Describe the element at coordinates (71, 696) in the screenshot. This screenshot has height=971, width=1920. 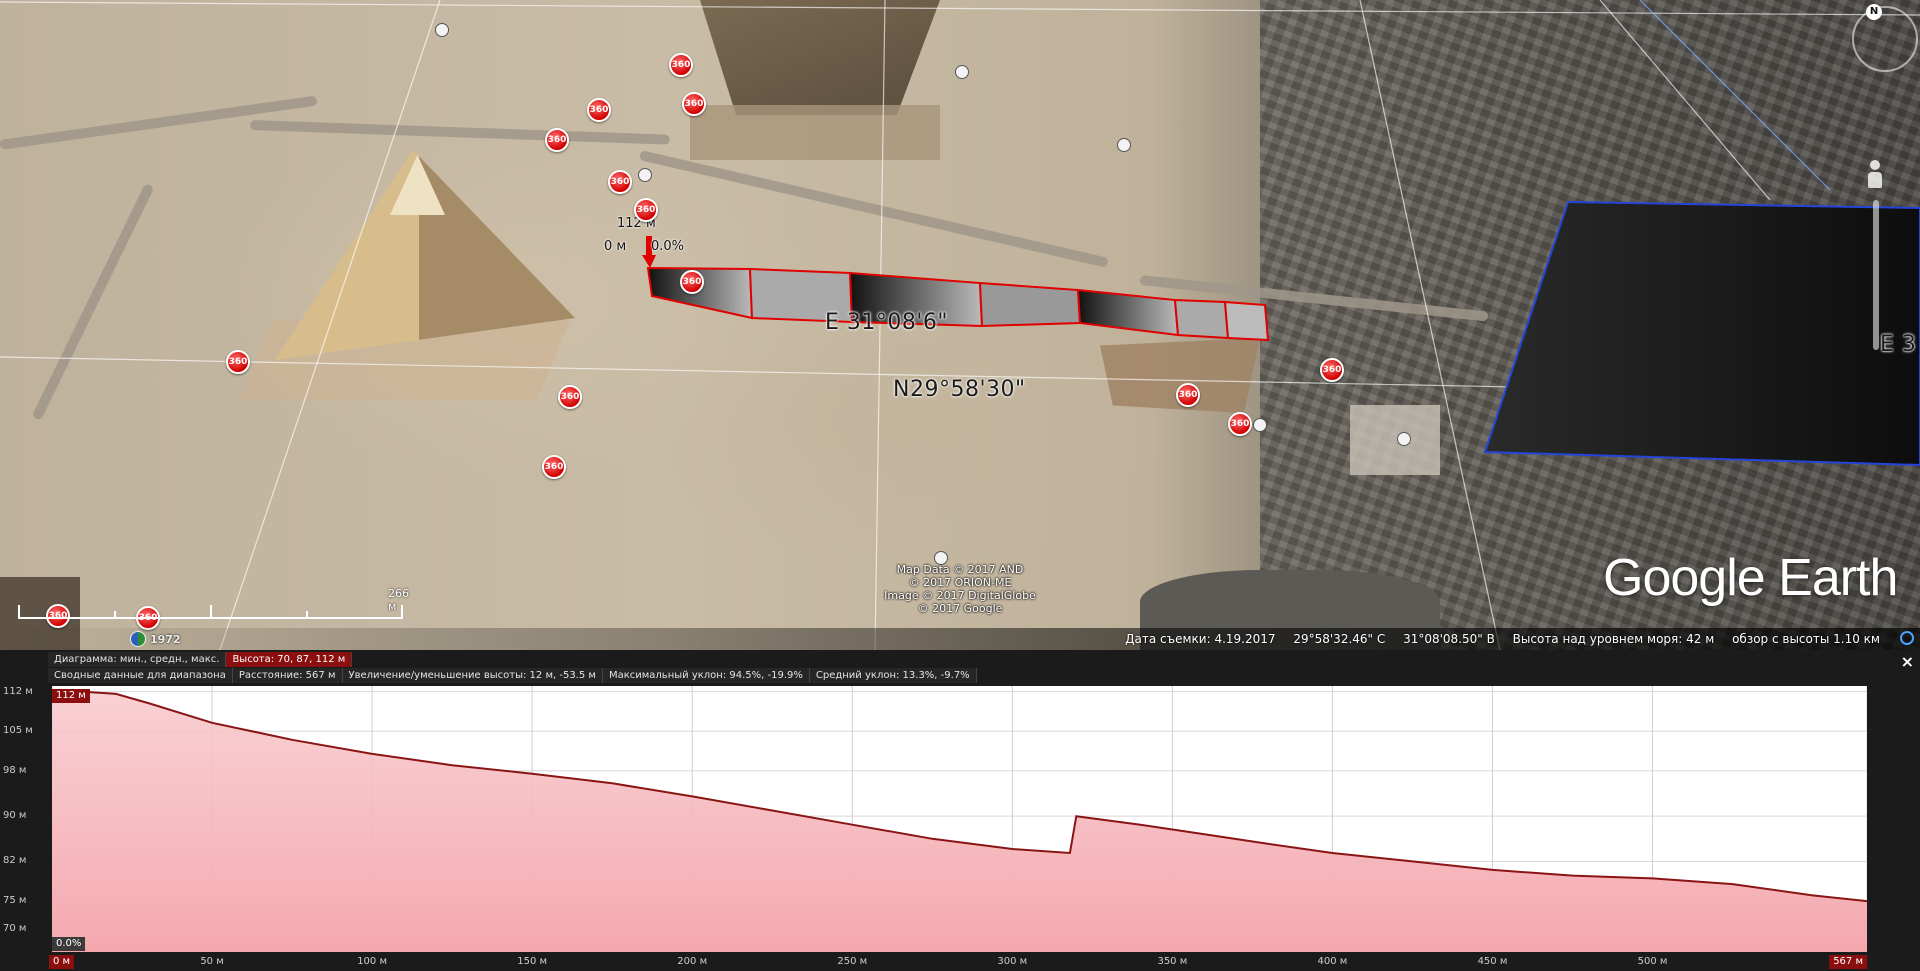
I see `max-height-tag: 112 м` at that location.